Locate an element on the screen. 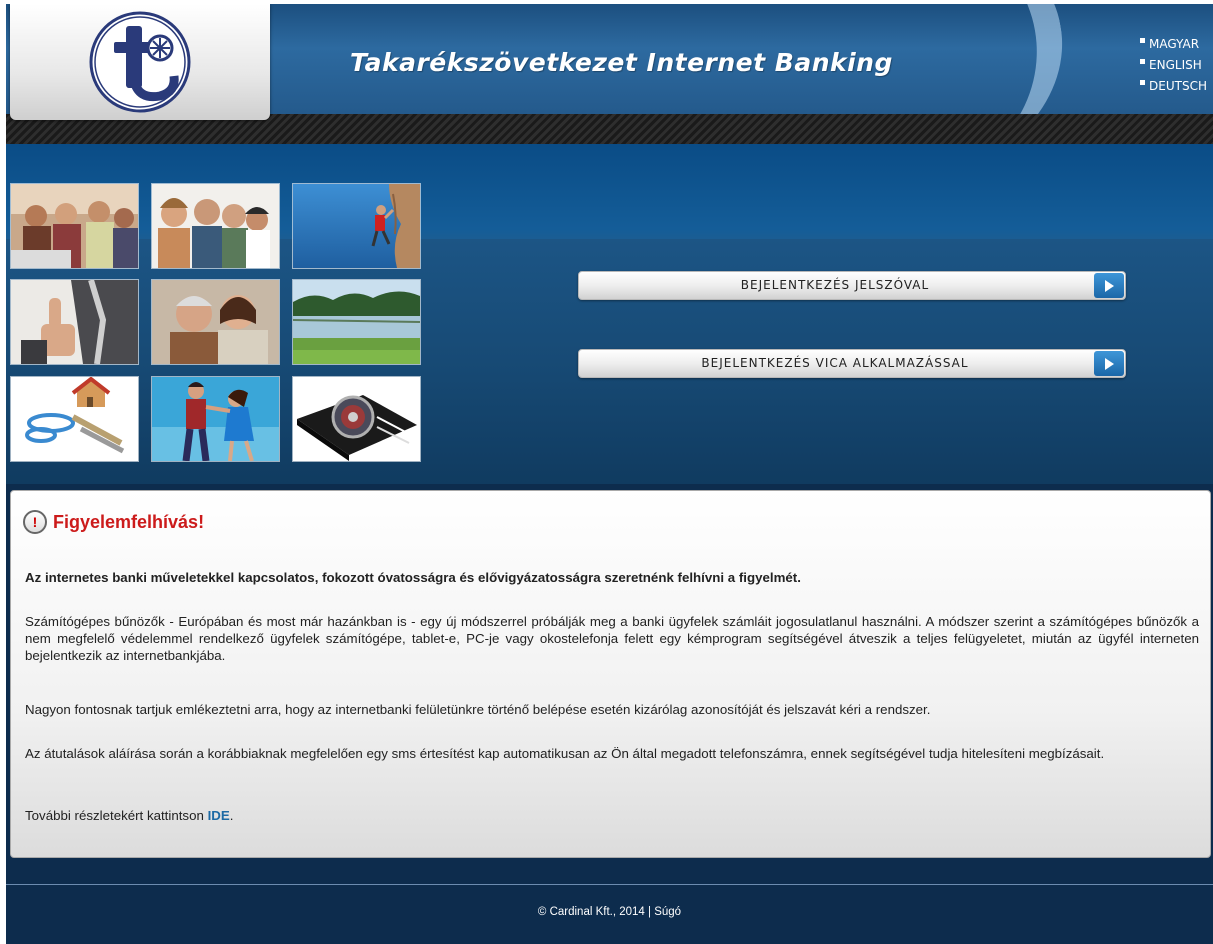  language-magyar: MAGYAR is located at coordinates (1173, 44).